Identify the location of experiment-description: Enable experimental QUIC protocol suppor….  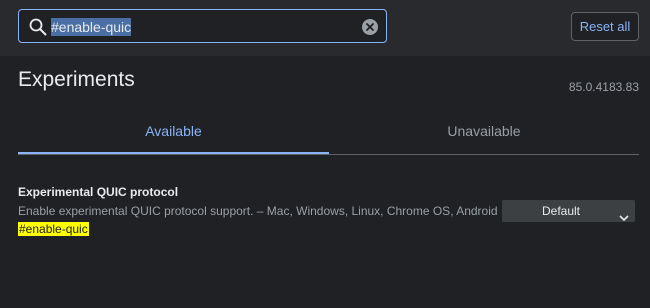
(258, 211).